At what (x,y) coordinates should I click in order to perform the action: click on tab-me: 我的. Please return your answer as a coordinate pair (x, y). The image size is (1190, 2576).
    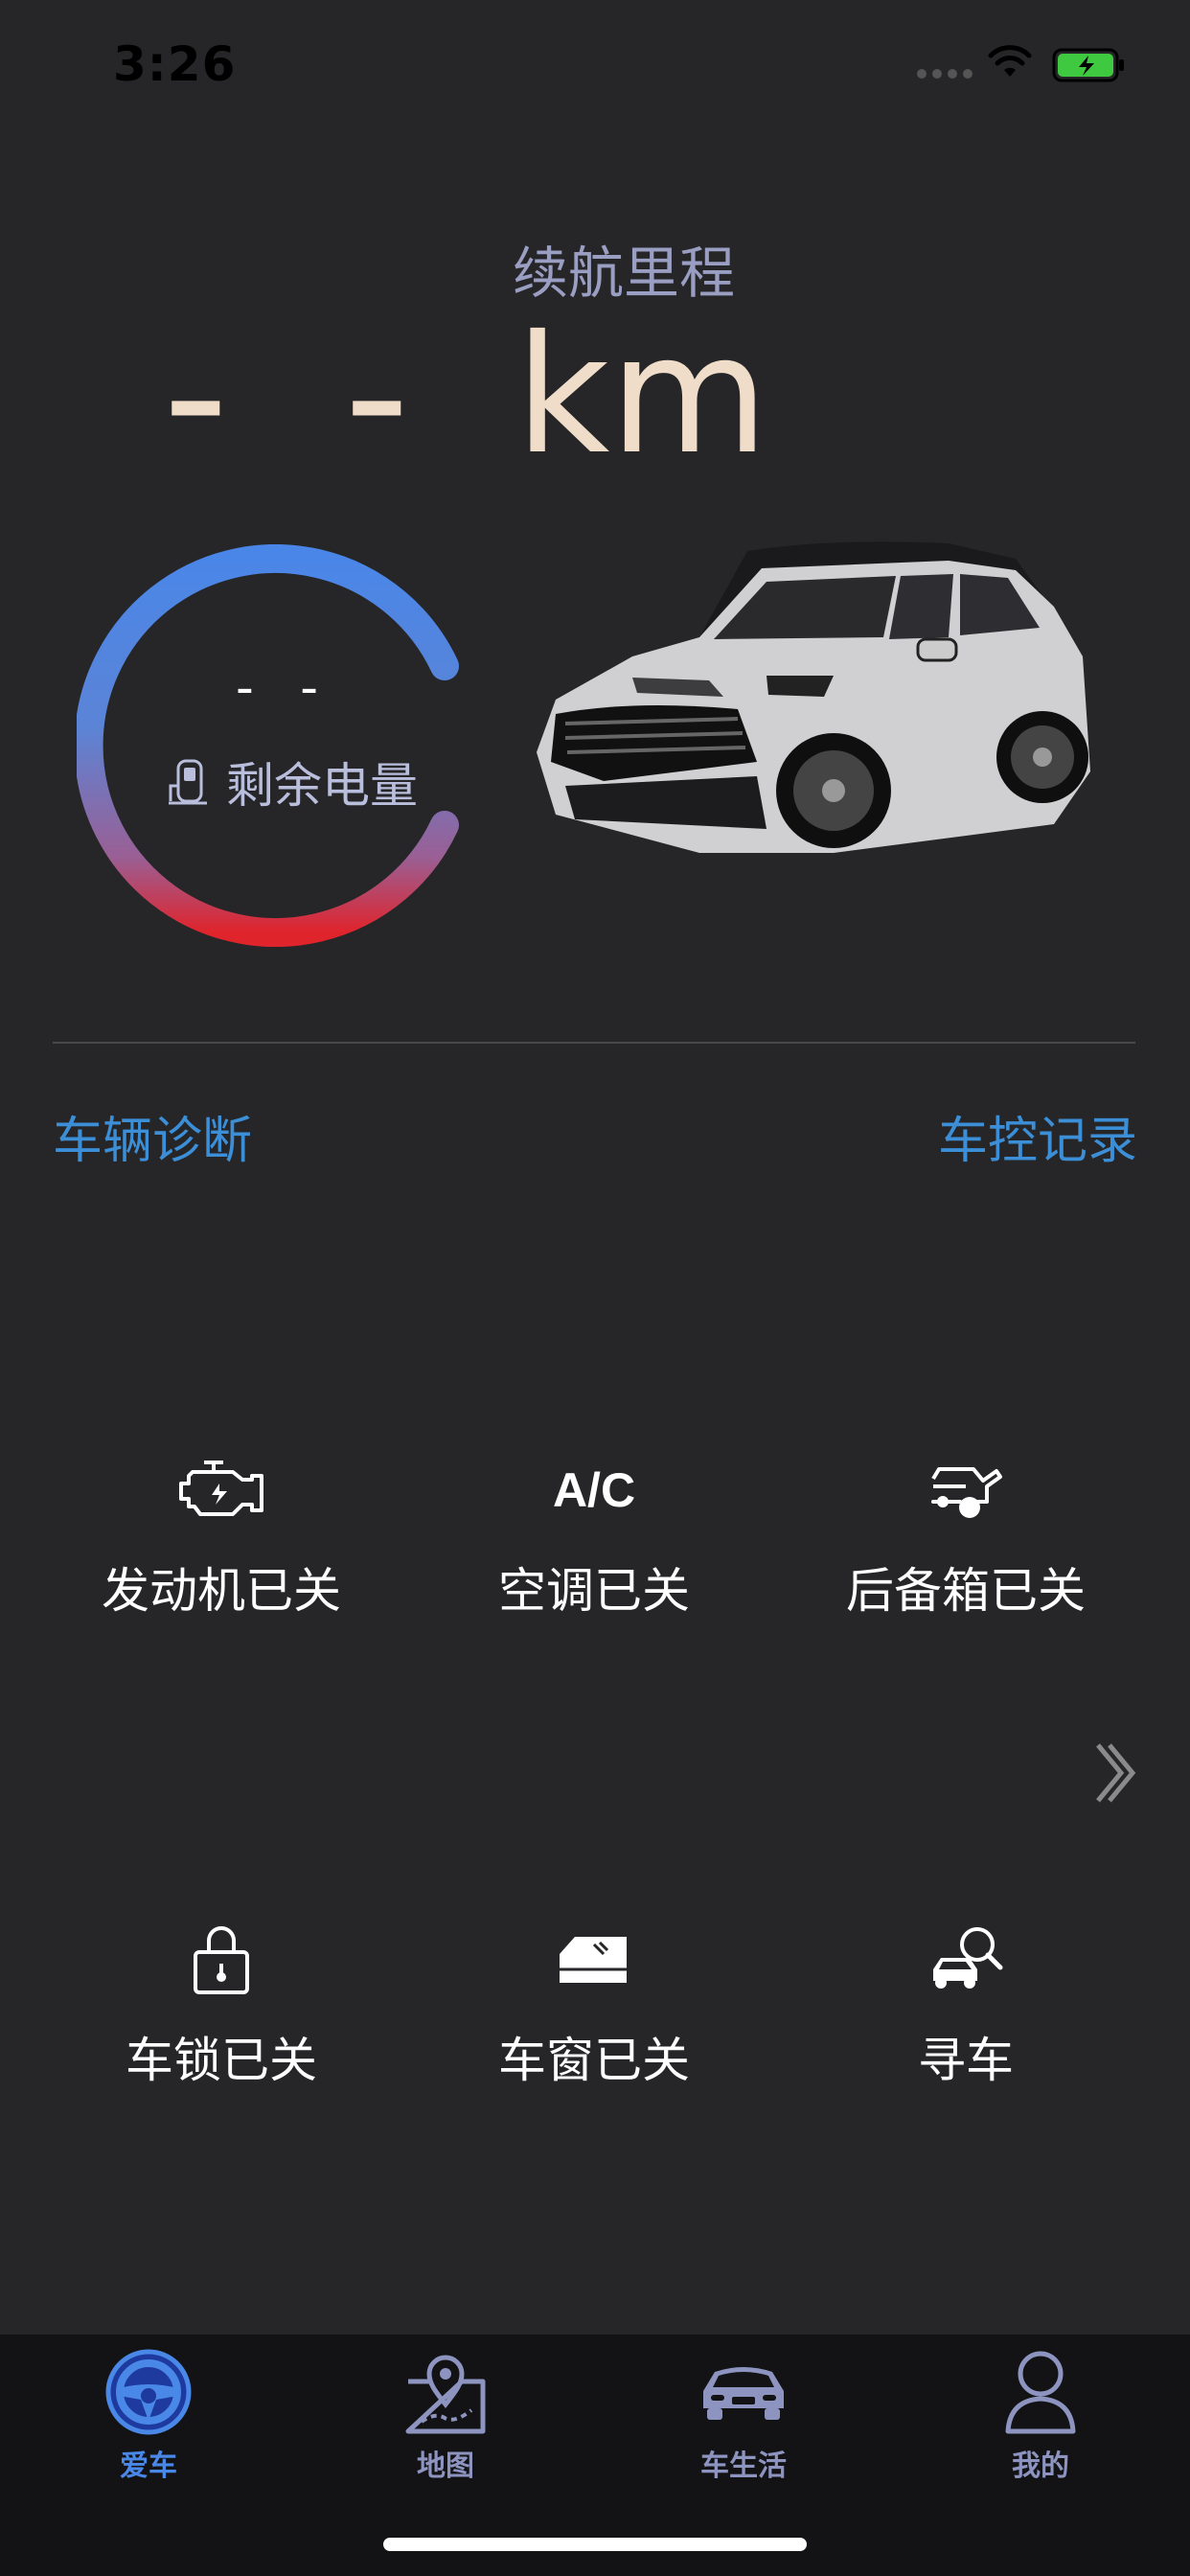
    Looking at the image, I should click on (1040, 2414).